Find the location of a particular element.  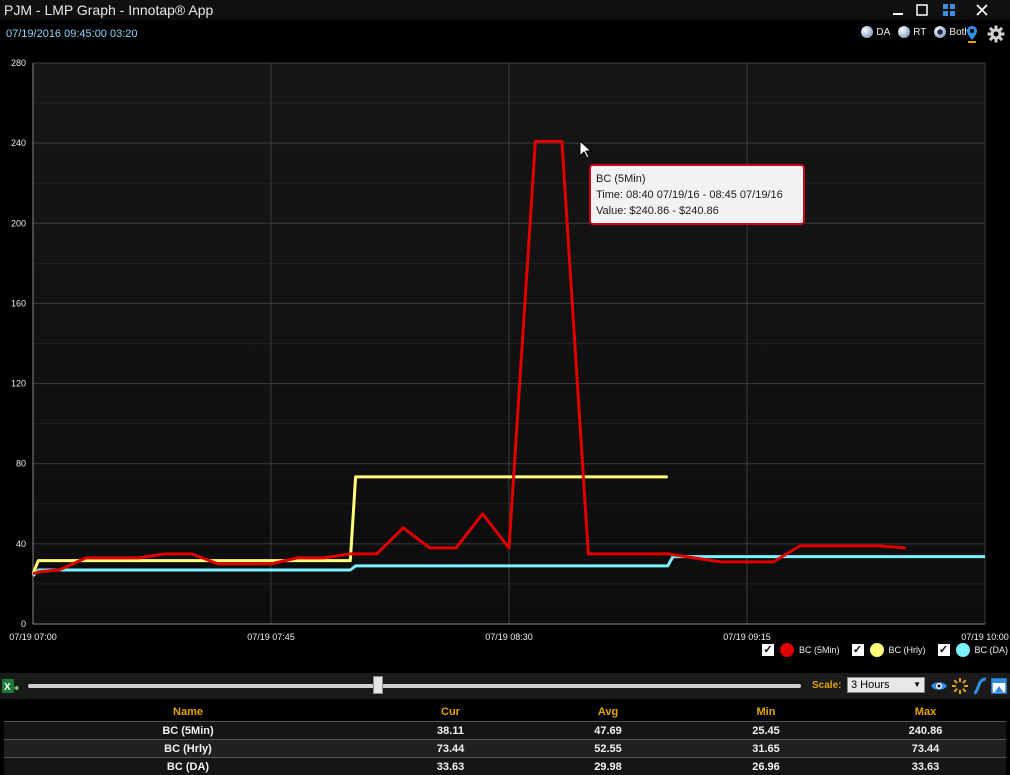

radio-rt-dot is located at coordinates (904, 32).